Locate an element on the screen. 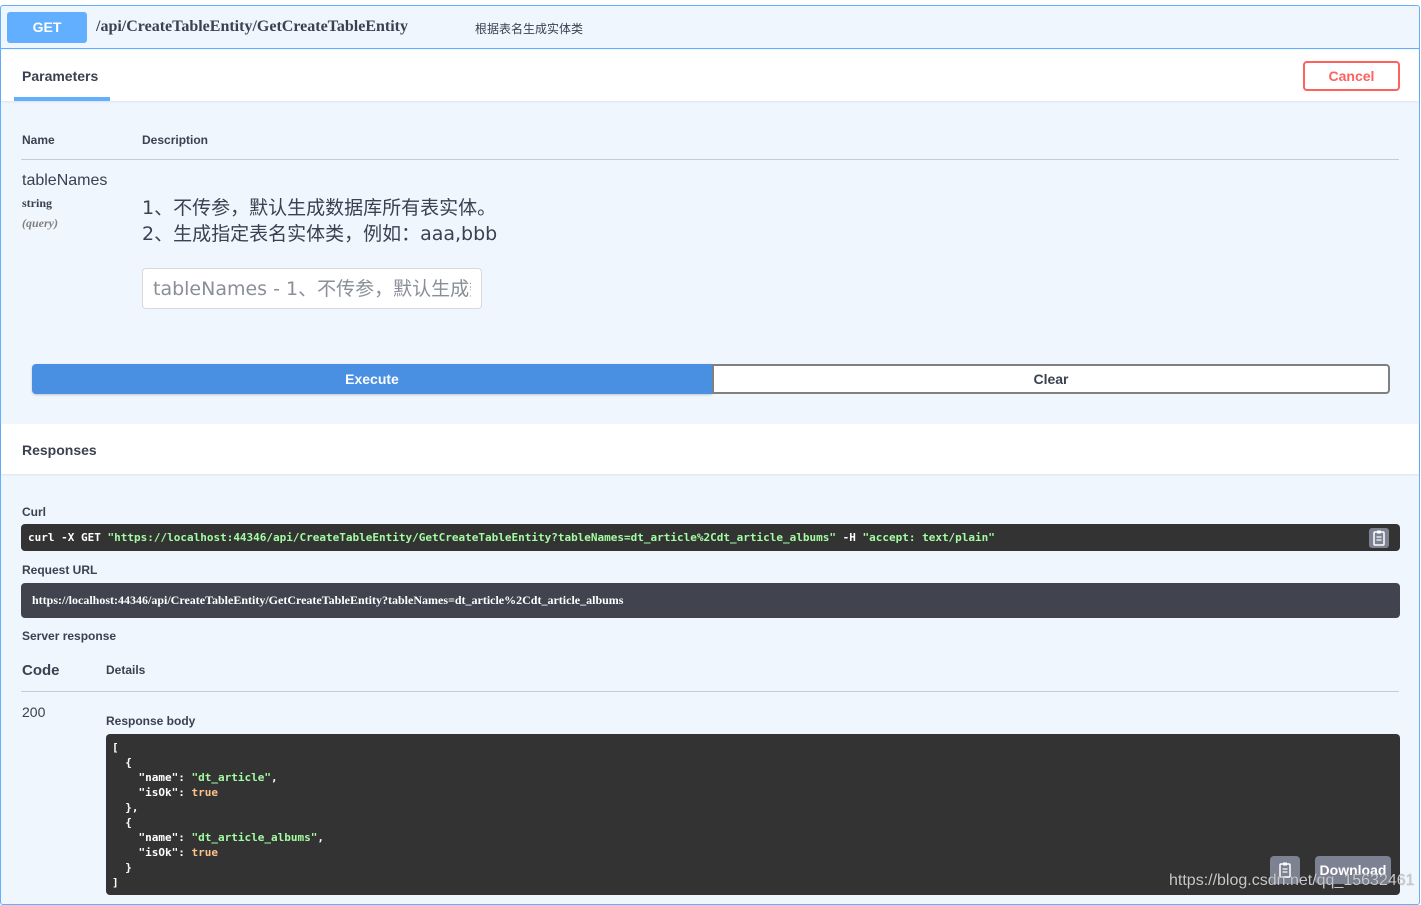  endpoint-summary: 根据表名生成实体类 is located at coordinates (529, 29).